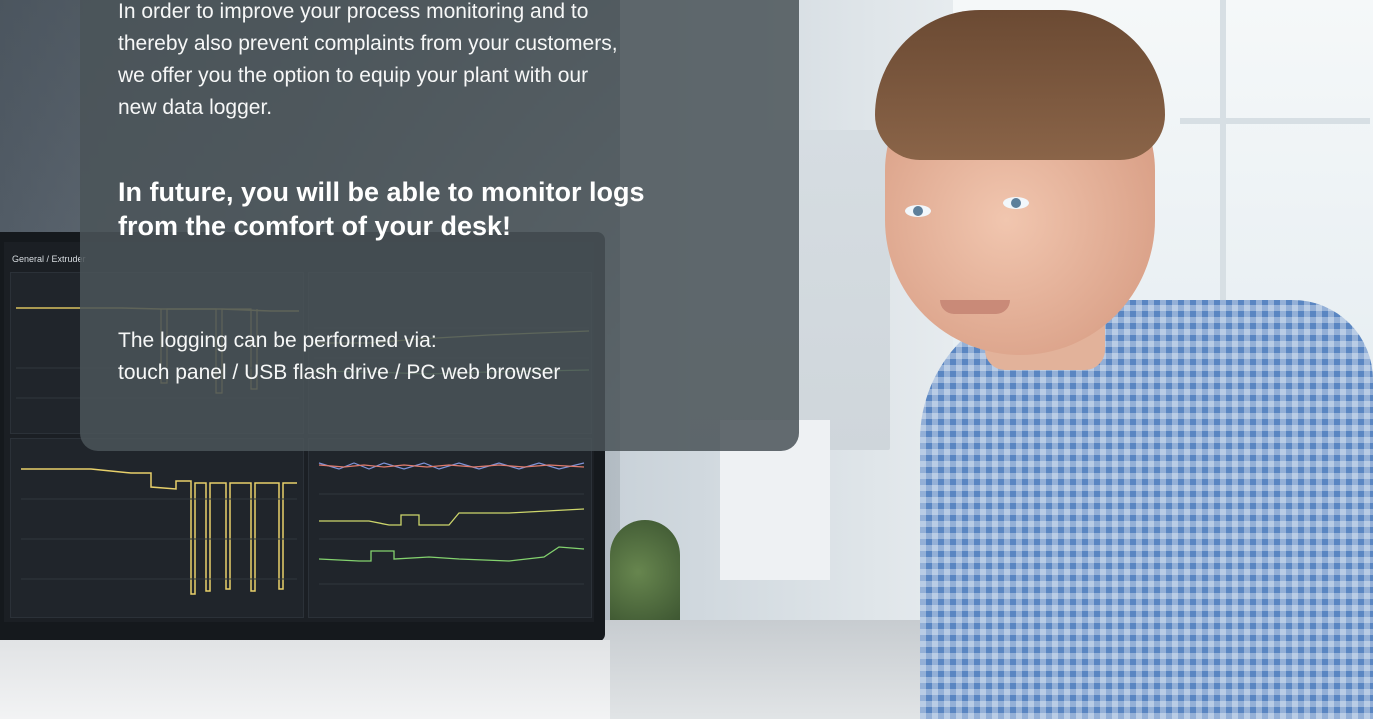  What do you see at coordinates (49, 259) in the screenshot?
I see `dashboard-title: General / Extruder` at bounding box center [49, 259].